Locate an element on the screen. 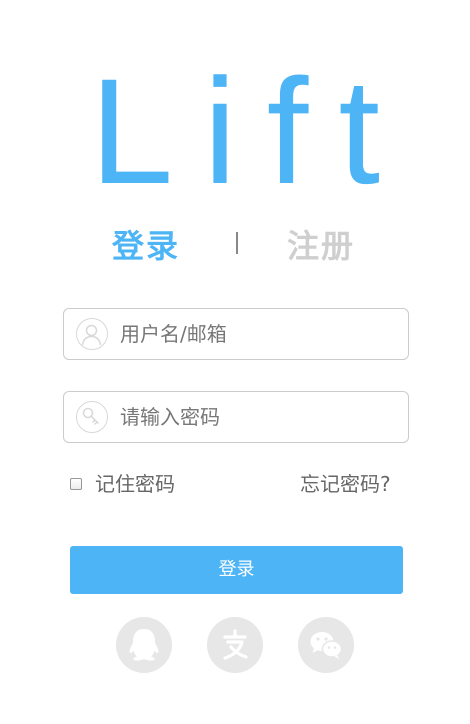  auth-tabs: 登录 注册 is located at coordinates (235, 246).